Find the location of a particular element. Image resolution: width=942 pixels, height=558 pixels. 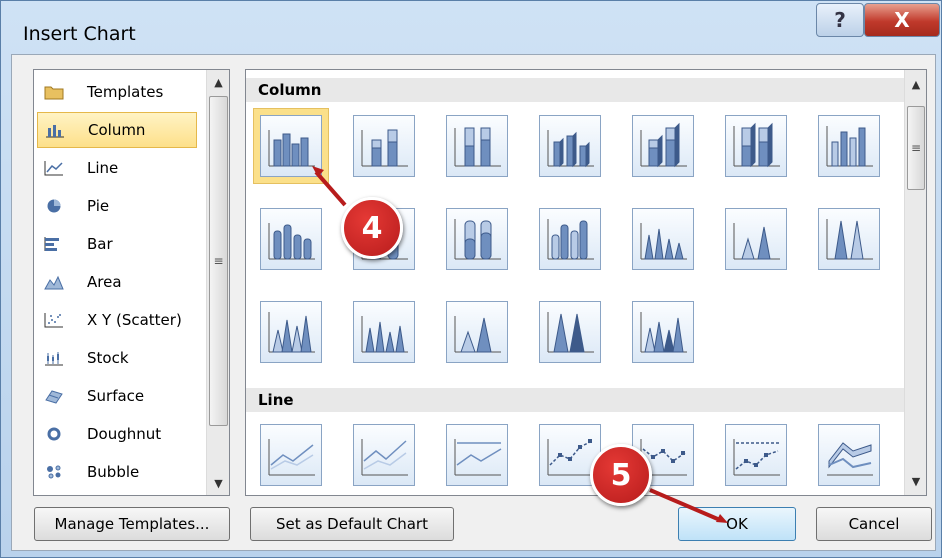

step-callout-4: 4 is located at coordinates (372, 228).